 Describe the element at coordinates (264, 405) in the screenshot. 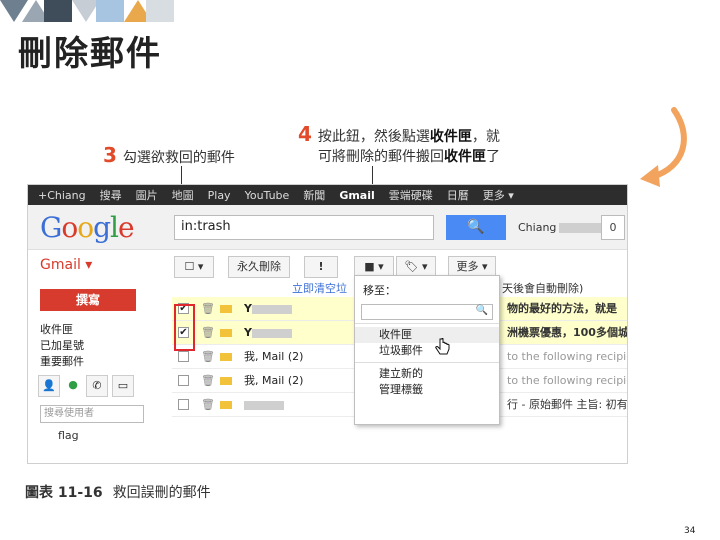

I see `row-sender` at that location.